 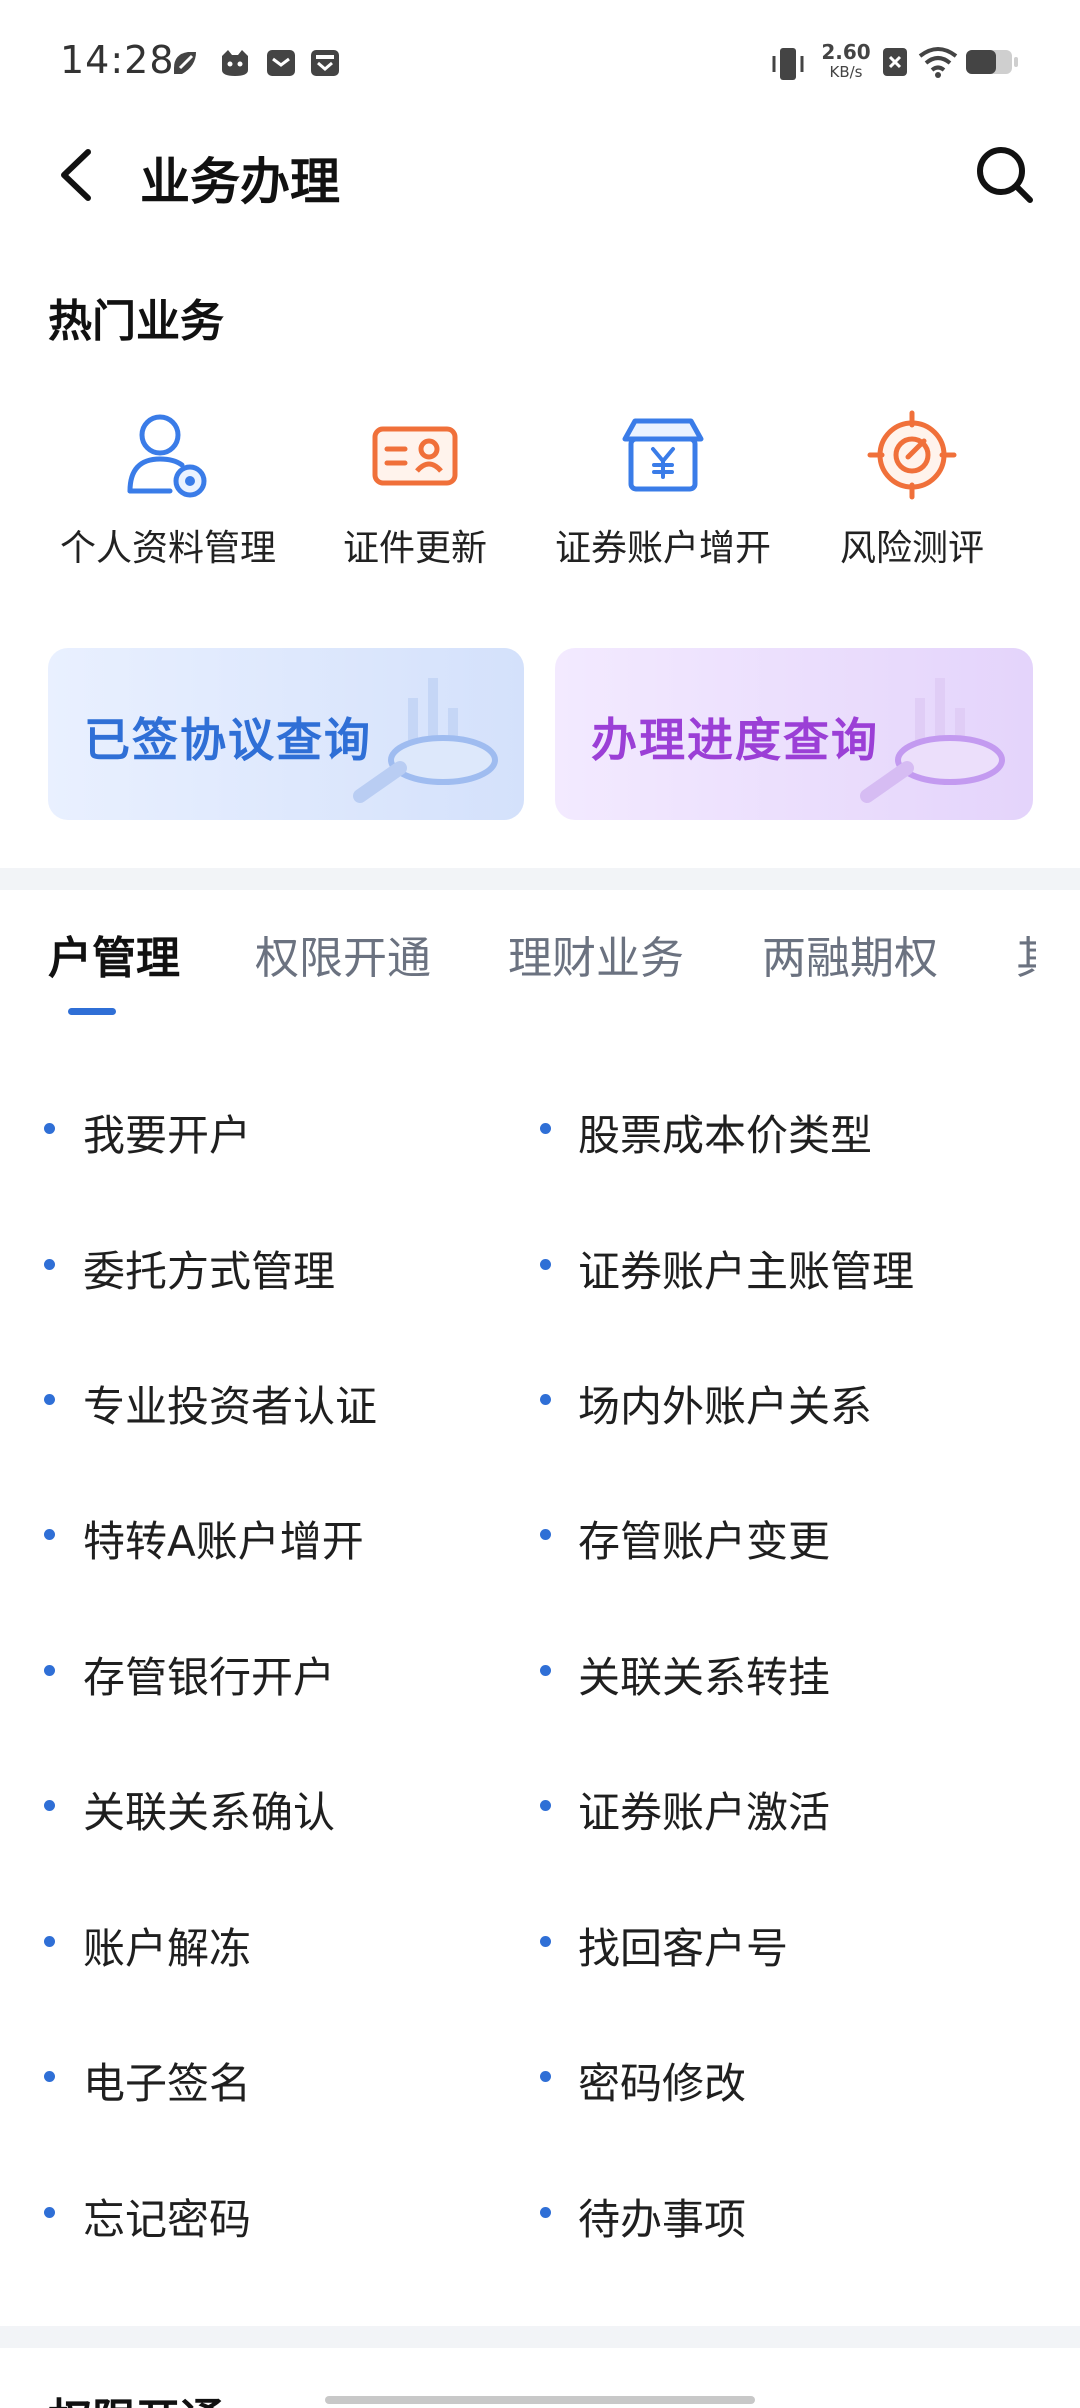 I want to click on tab-active-indicator, so click(x=92, y=1011).